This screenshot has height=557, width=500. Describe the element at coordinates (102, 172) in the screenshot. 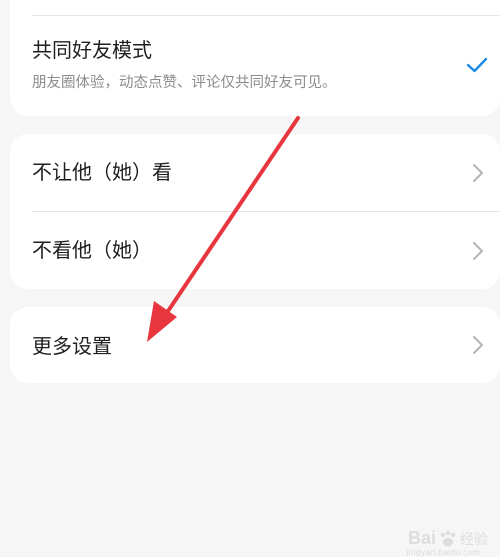

I see `hide-my-moments-label: 不让他（她）看` at that location.